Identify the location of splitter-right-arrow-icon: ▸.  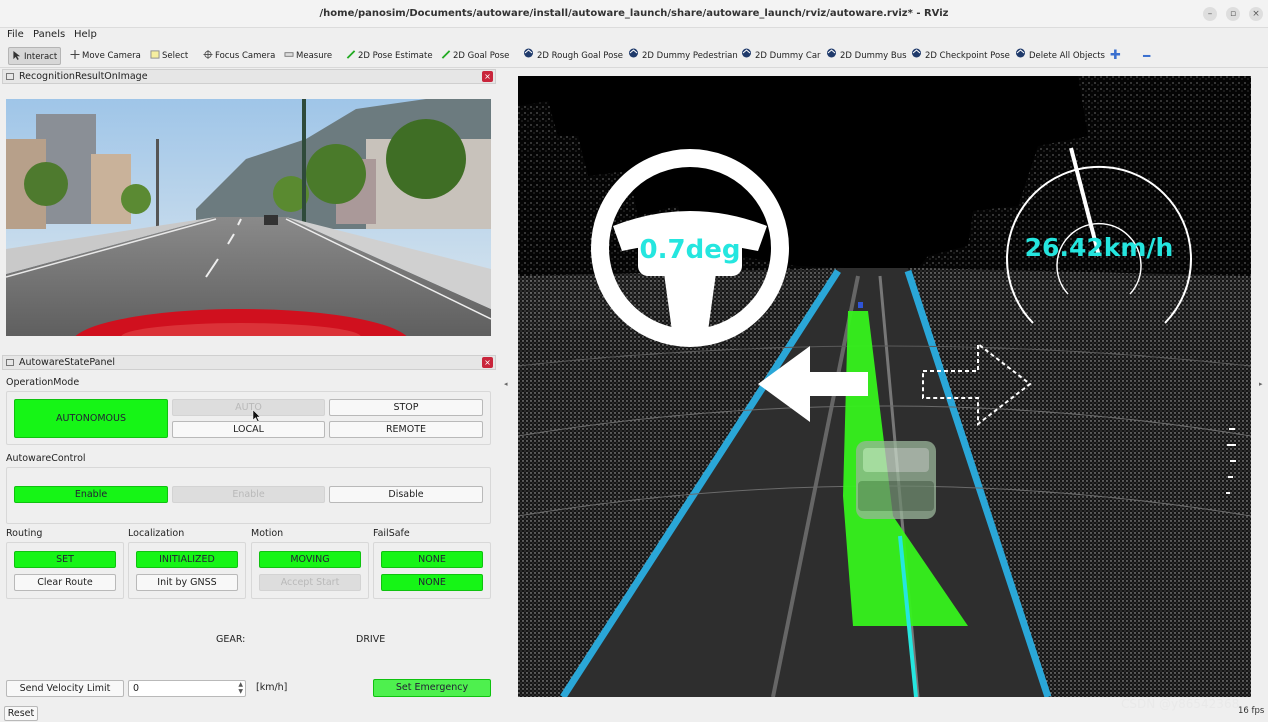
(1261, 384).